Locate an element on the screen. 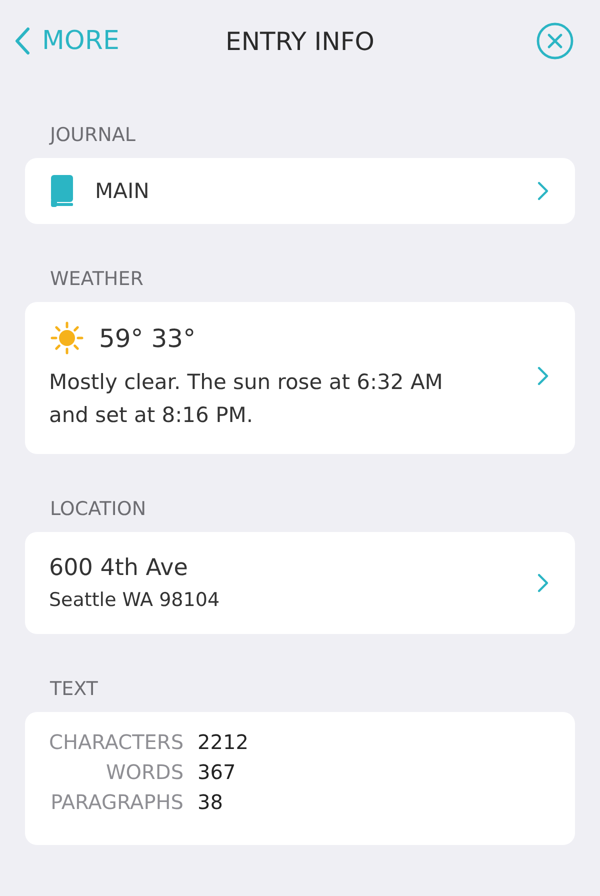  stat-value: 38 is located at coordinates (211, 802).